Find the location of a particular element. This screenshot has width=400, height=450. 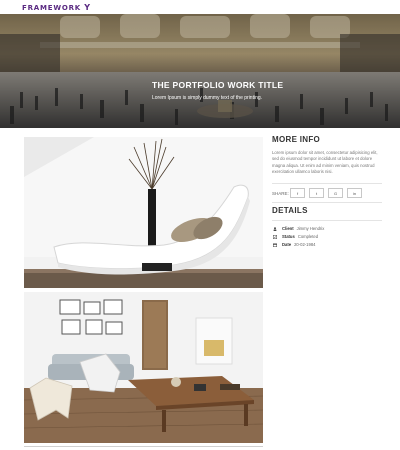

detail-client: Client Jimmy Hendrix is located at coordinates (298, 228).